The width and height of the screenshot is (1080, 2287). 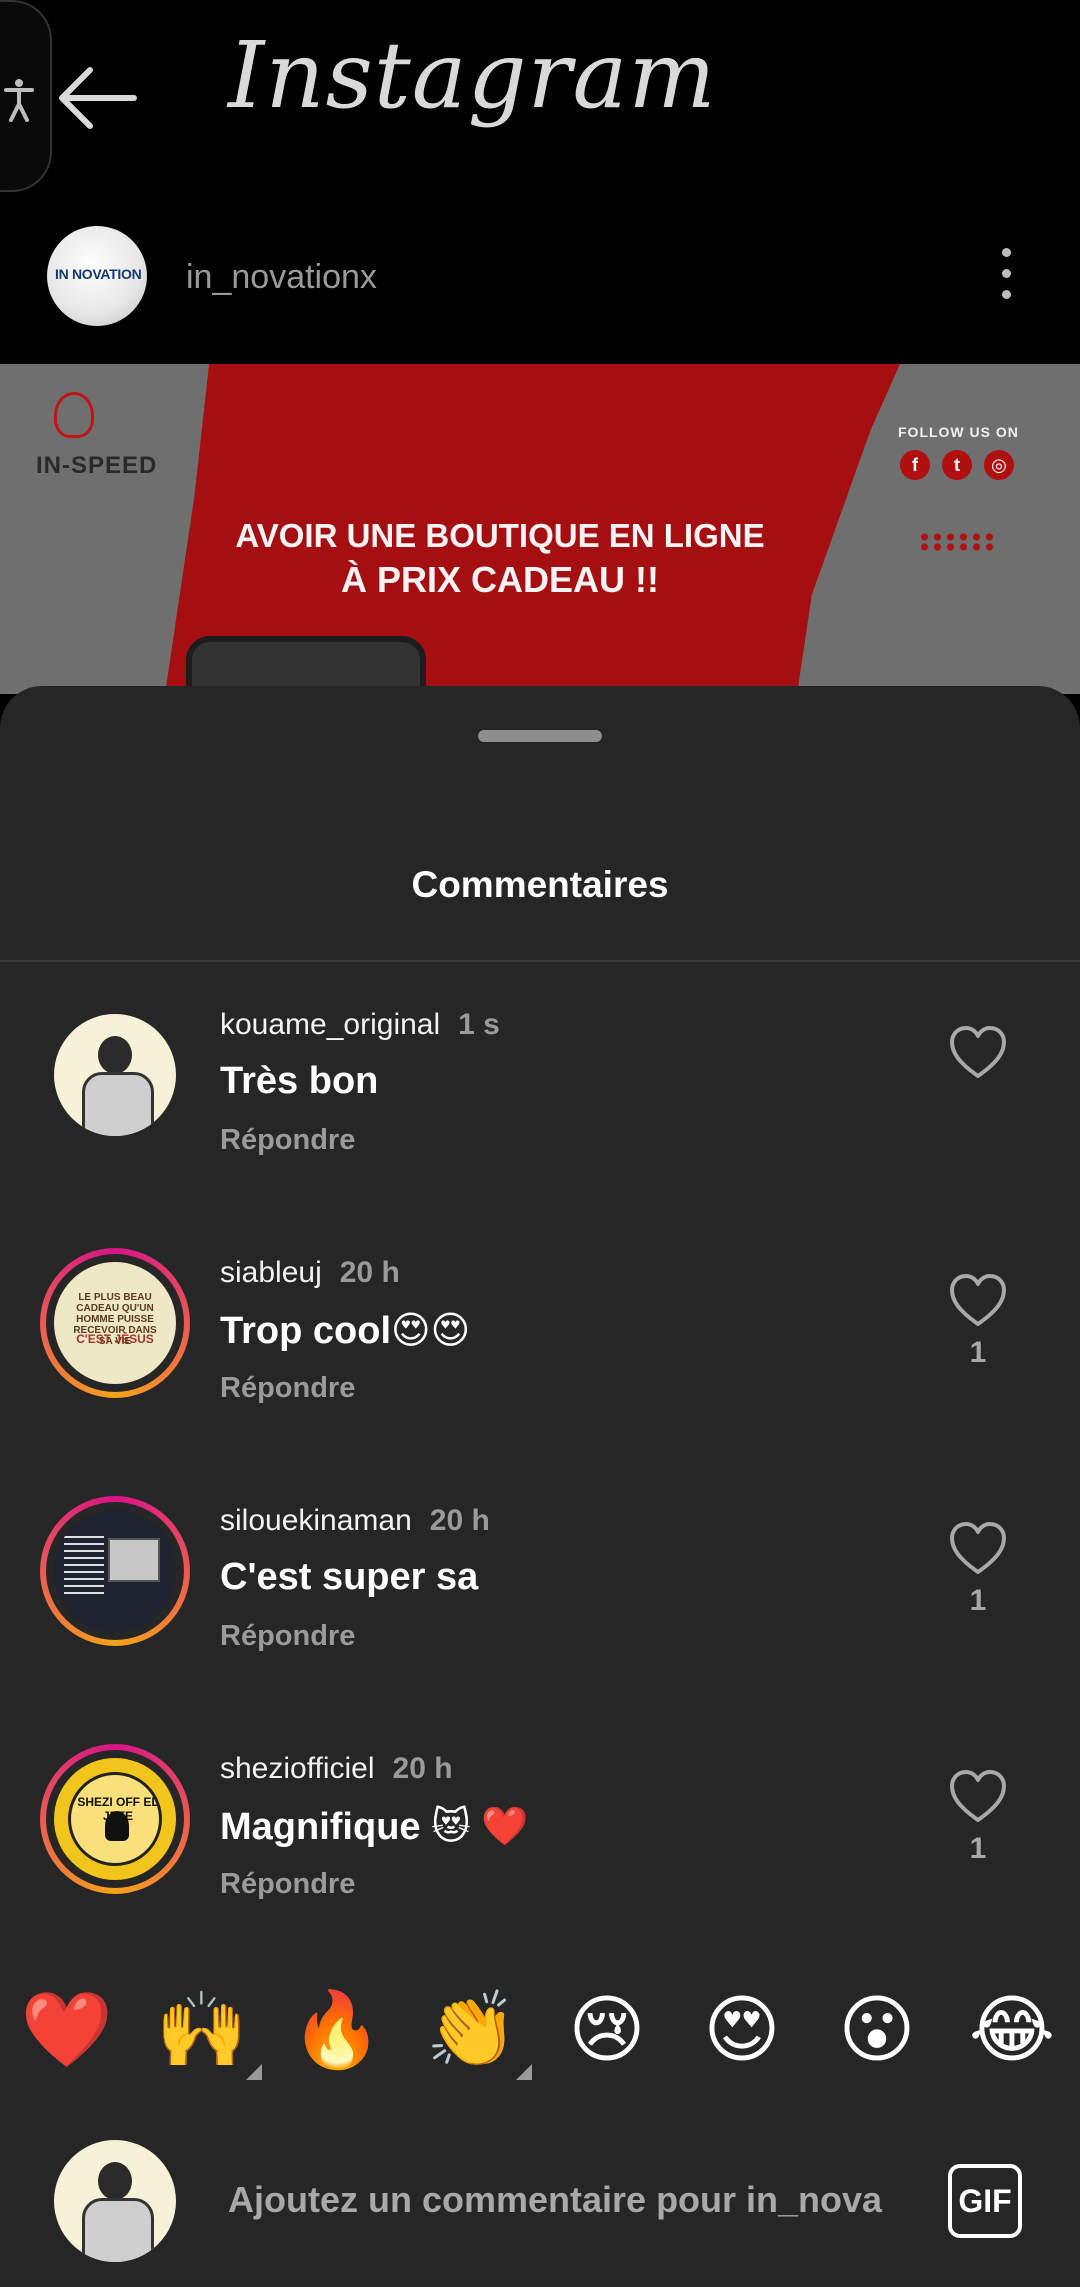 I want to click on story-ring: SHEZI OFF EL JEFE, so click(x=115, y=1819).